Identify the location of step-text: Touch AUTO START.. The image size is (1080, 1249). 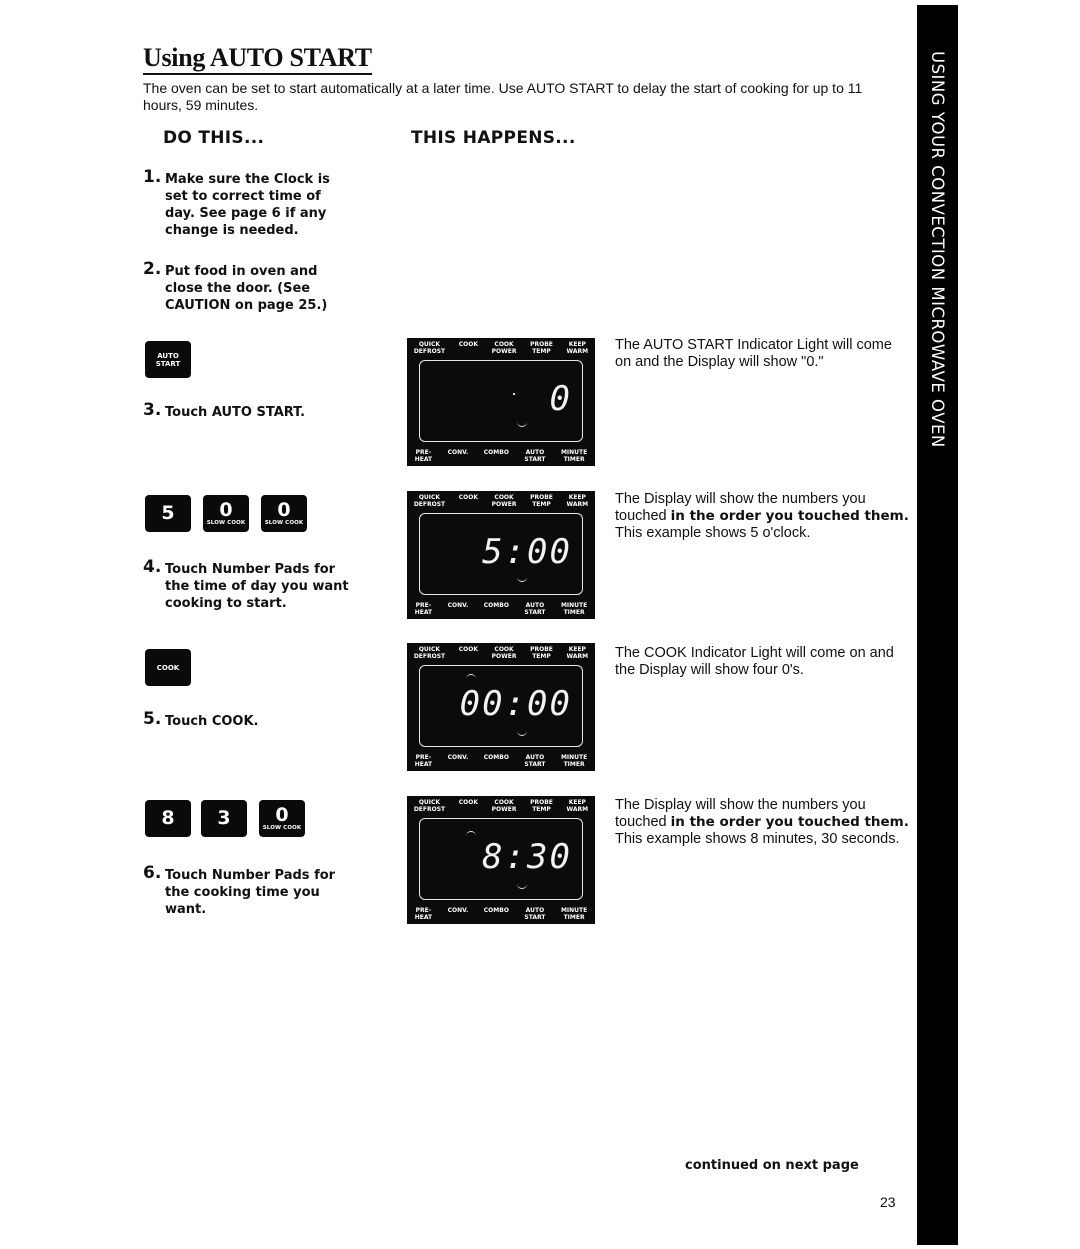
(235, 412).